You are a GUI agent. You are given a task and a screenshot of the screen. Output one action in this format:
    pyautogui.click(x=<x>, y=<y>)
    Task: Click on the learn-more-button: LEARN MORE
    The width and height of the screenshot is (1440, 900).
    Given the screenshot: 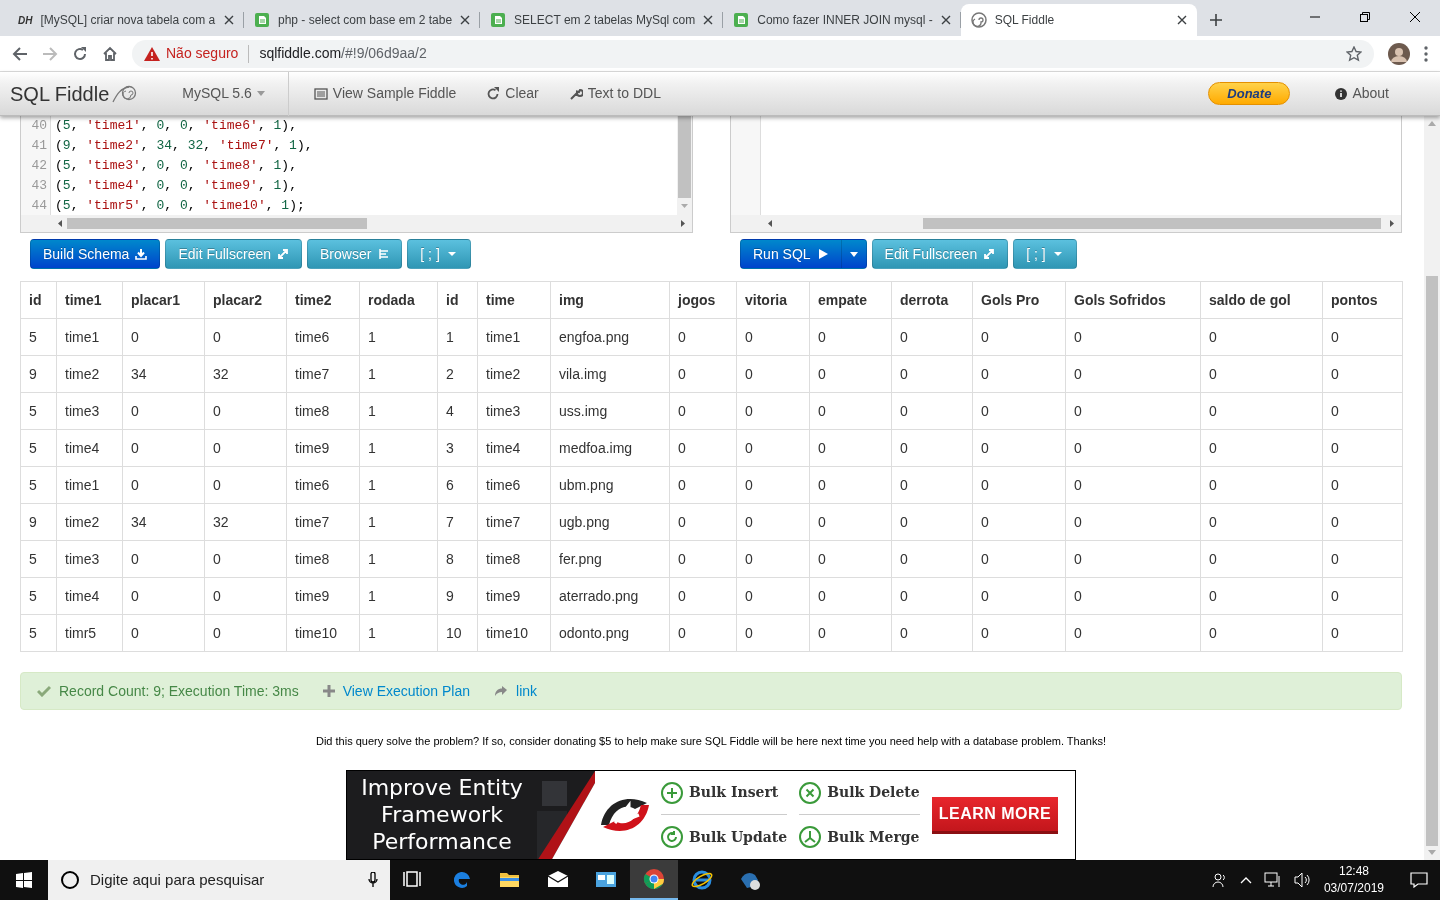 What is the action you would take?
    pyautogui.click(x=995, y=815)
    